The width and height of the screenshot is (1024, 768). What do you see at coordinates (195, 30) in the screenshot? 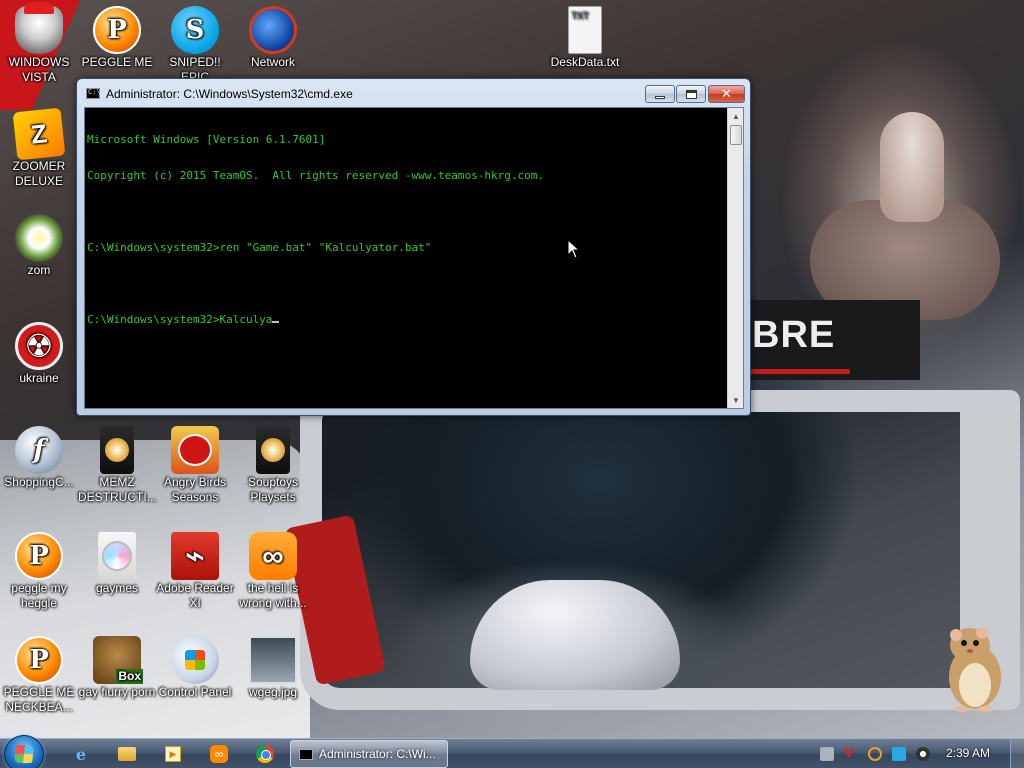
I see `skype-icon: S` at bounding box center [195, 30].